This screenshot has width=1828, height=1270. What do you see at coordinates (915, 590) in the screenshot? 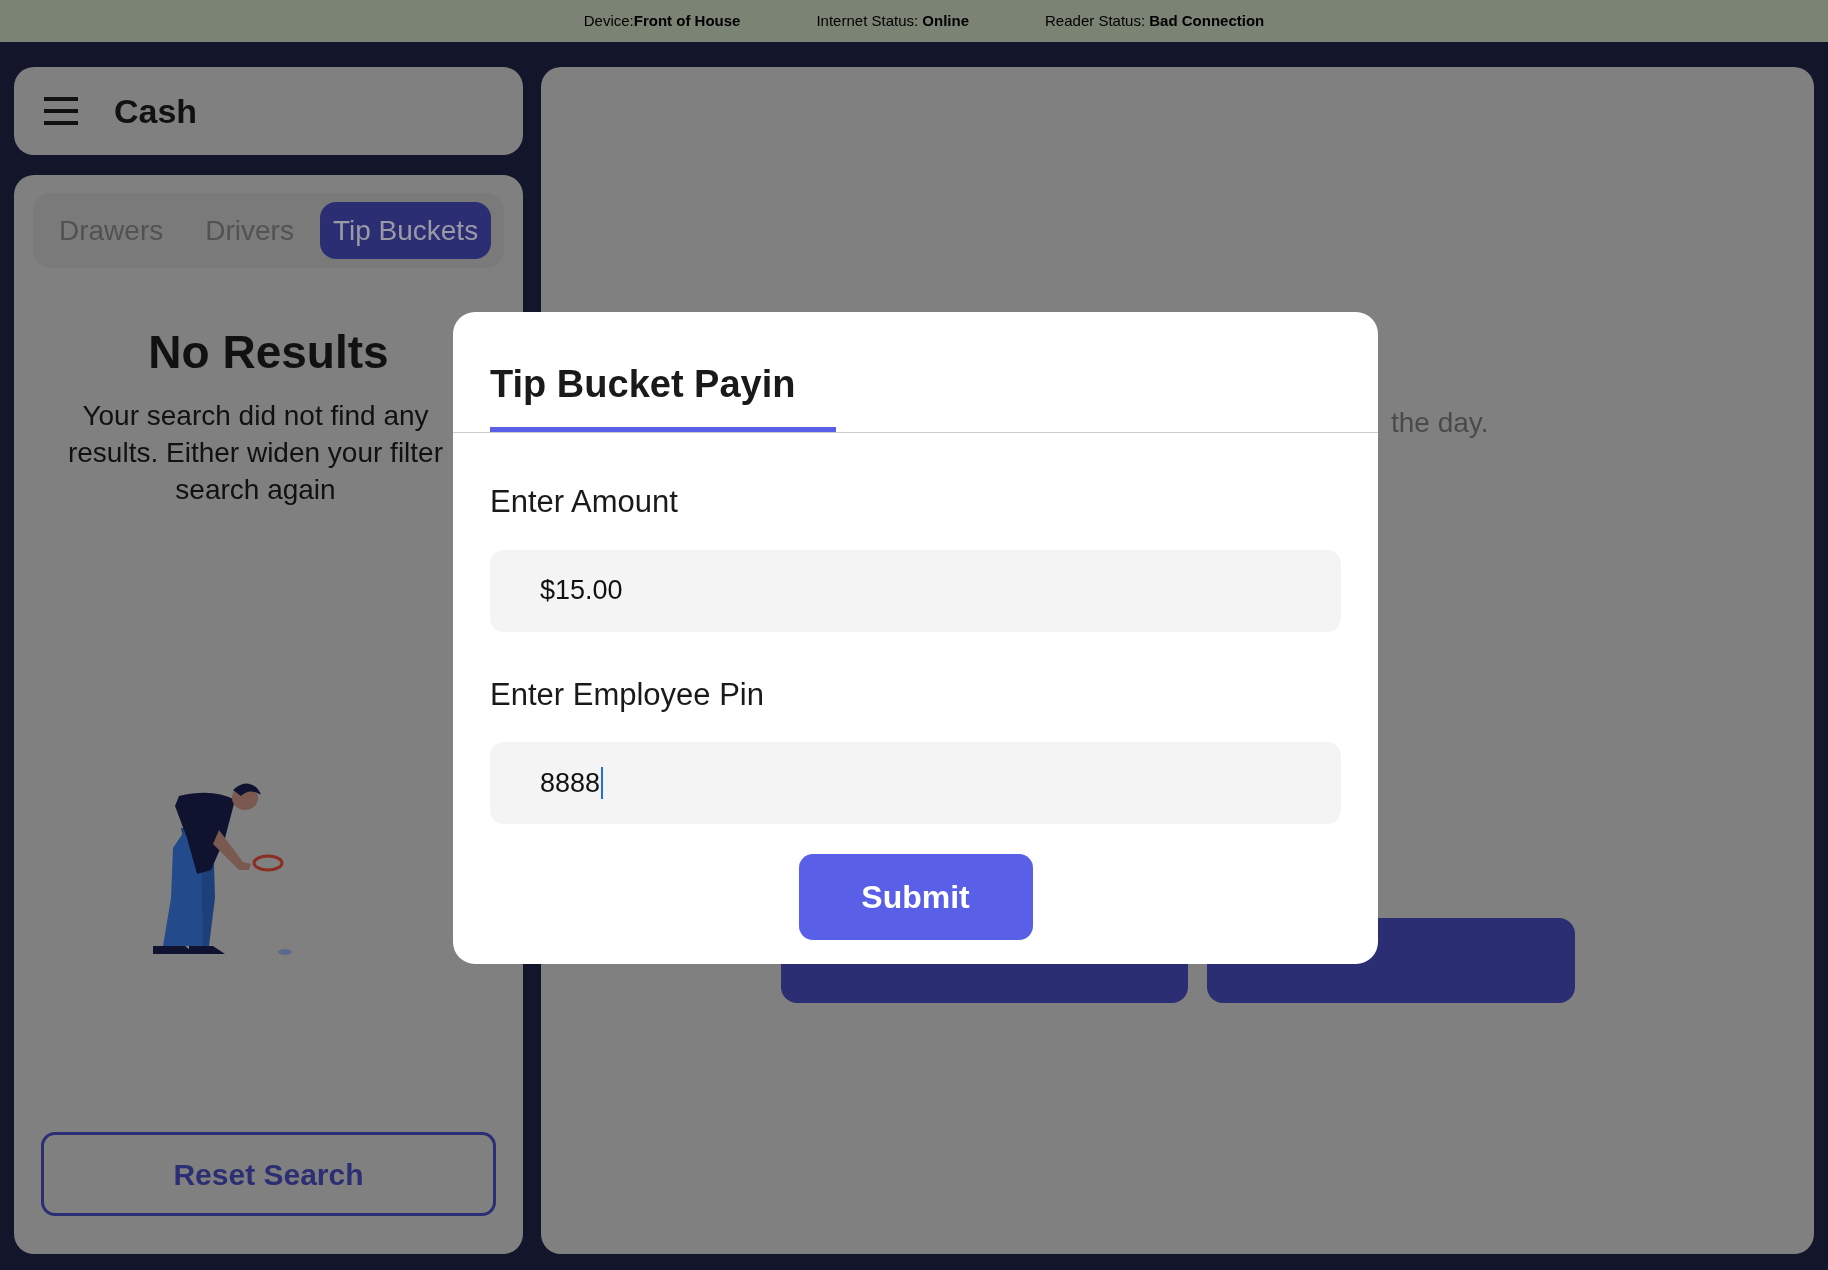
I see `input-field: $15.00` at bounding box center [915, 590].